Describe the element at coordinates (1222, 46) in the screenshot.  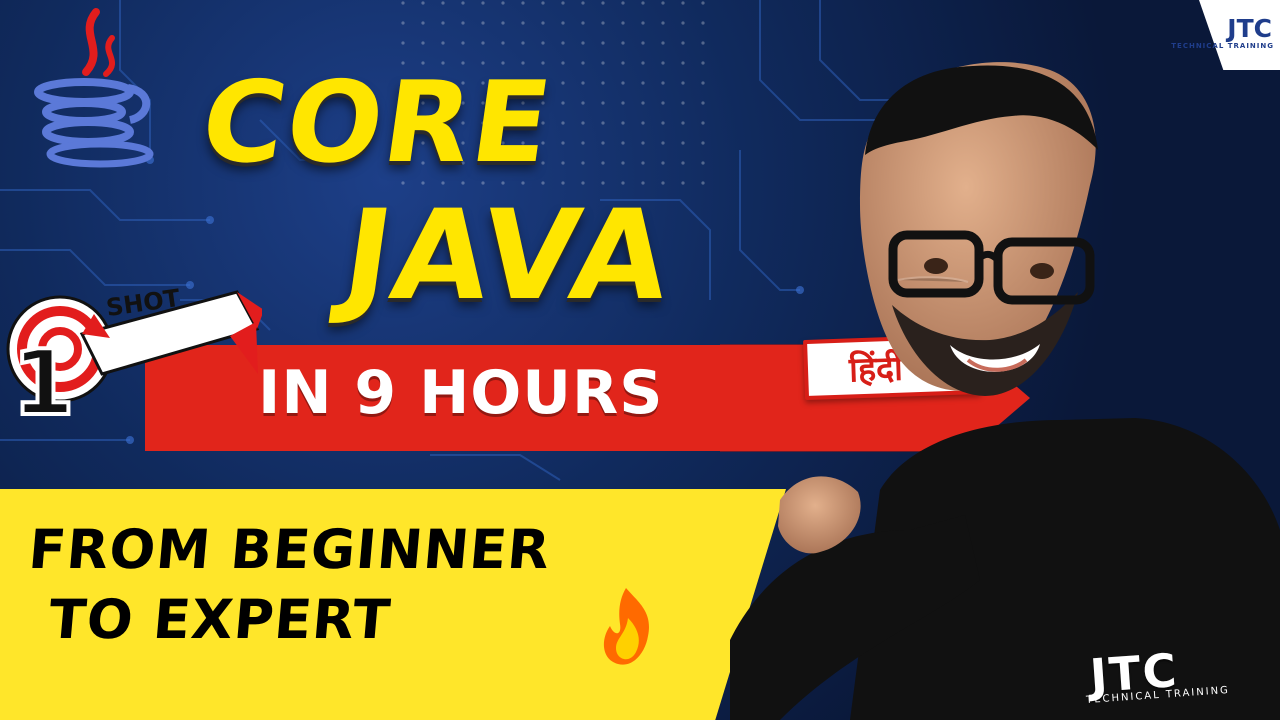
I see `jtc-corner-tagline: TECHNICAL TRAINING` at that location.